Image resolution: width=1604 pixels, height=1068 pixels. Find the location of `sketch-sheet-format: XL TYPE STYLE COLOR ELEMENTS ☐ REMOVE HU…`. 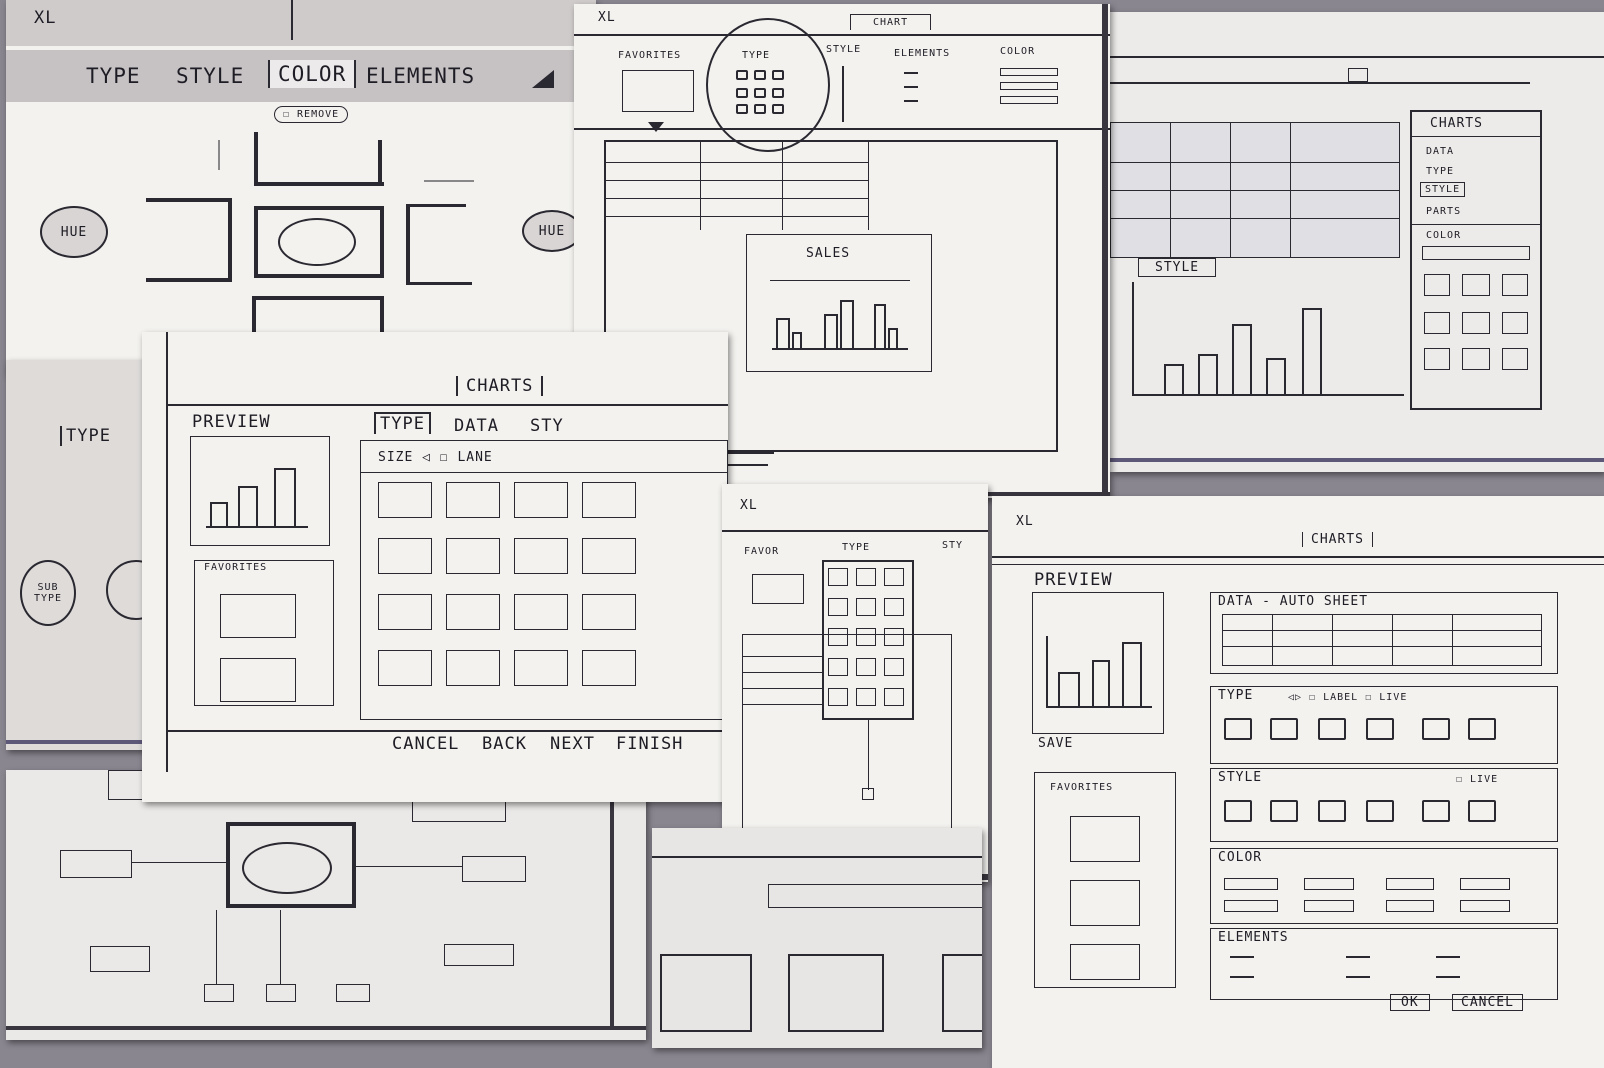

sketch-sheet-format: XL TYPE STYLE COLOR ELEMENTS ☐ REMOVE HU… is located at coordinates (301, 187).